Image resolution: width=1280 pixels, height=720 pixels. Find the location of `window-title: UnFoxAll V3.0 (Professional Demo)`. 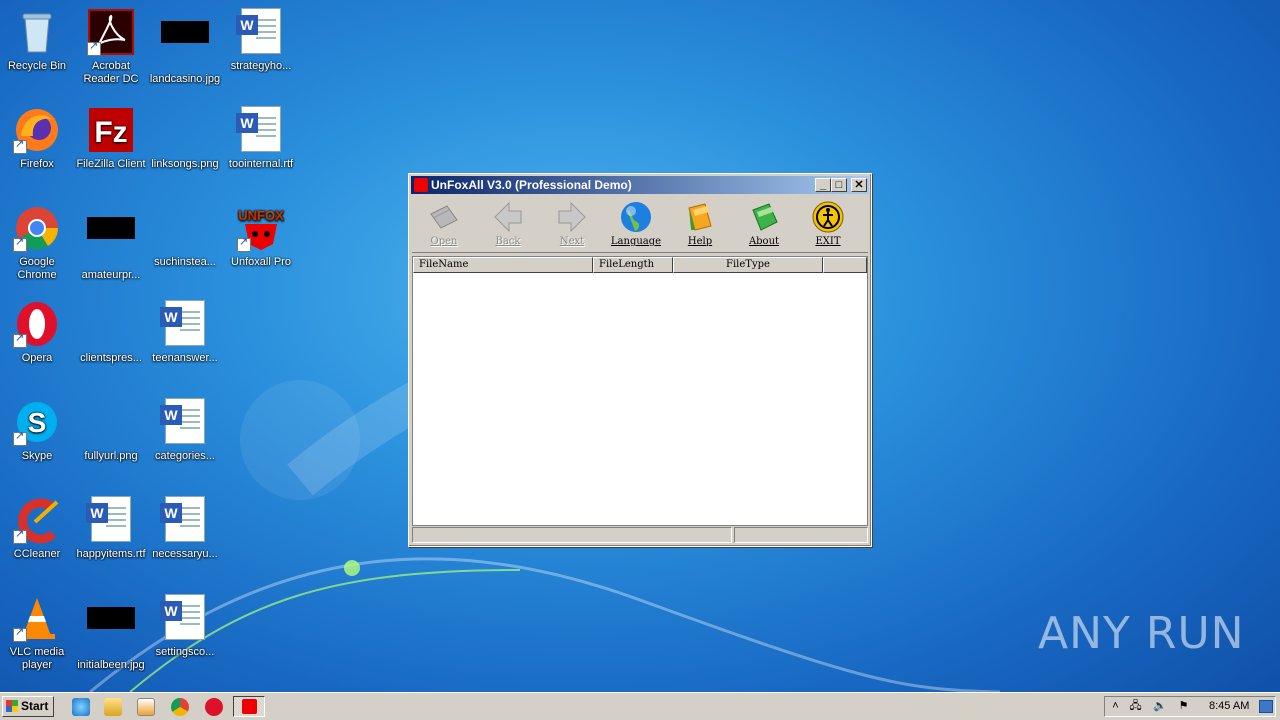

window-title: UnFoxAll V3.0 (Professional Demo) is located at coordinates (531, 185).